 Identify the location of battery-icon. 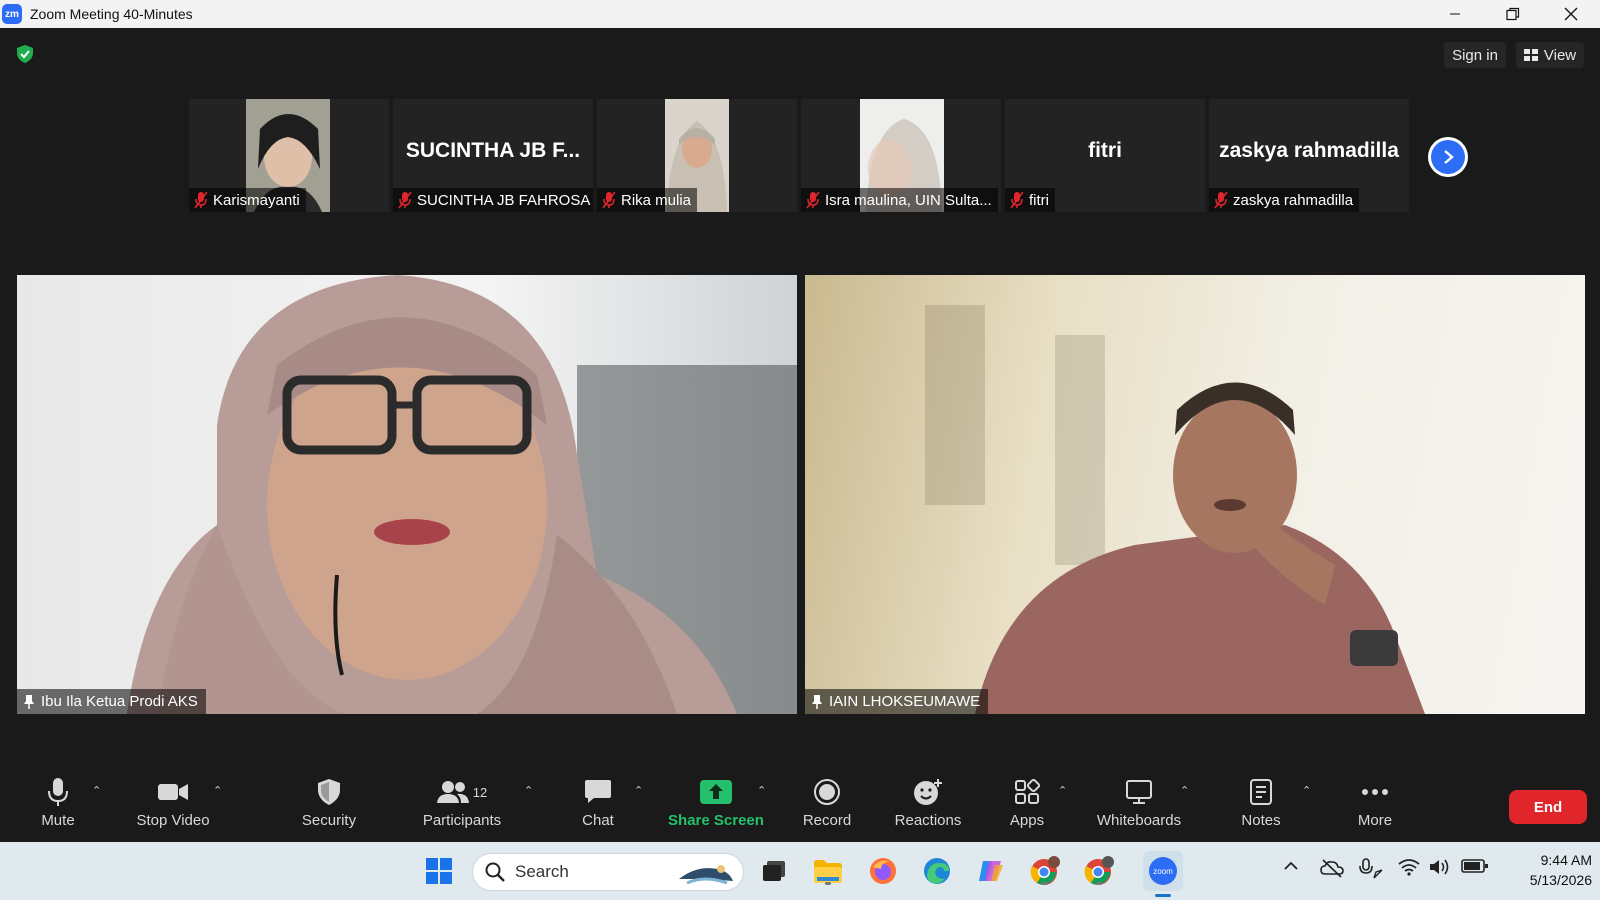
(1475, 866).